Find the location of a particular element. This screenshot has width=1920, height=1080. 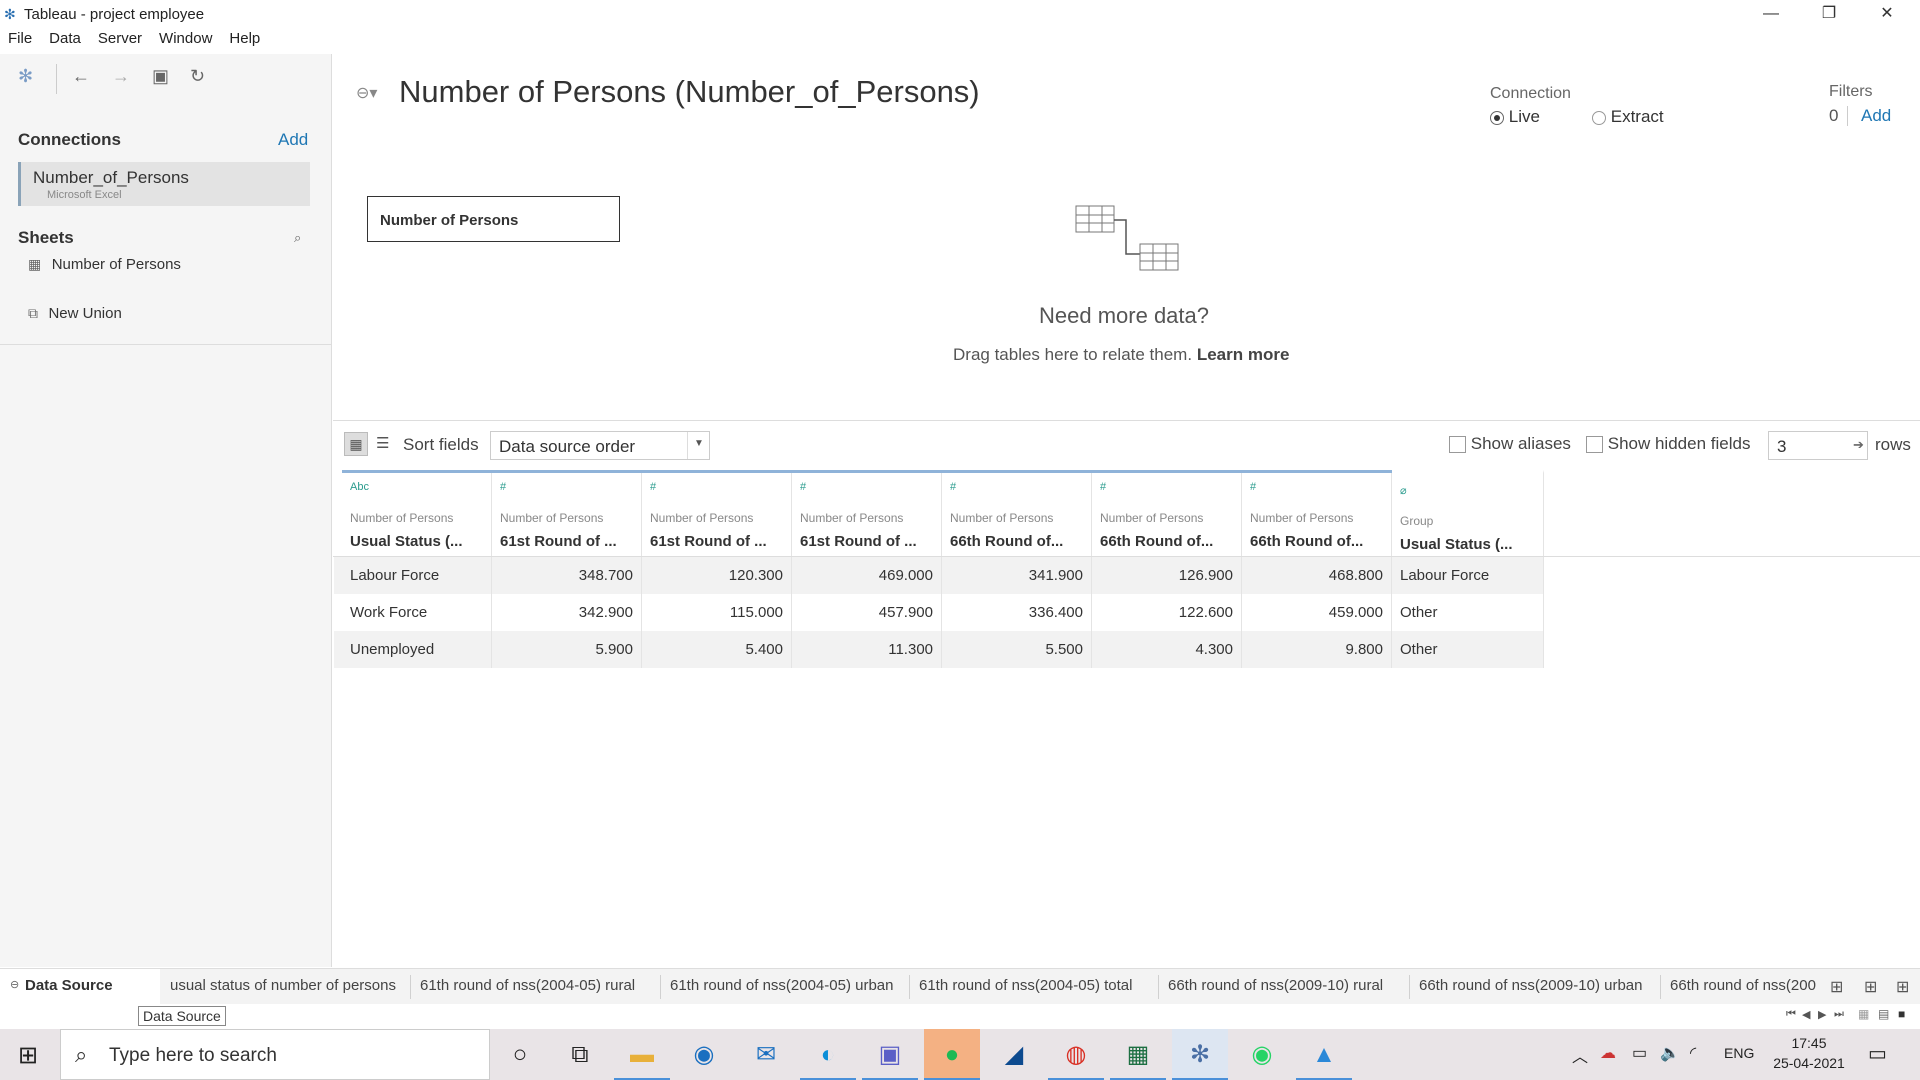

spotify-icon: ● is located at coordinates (952, 1054).